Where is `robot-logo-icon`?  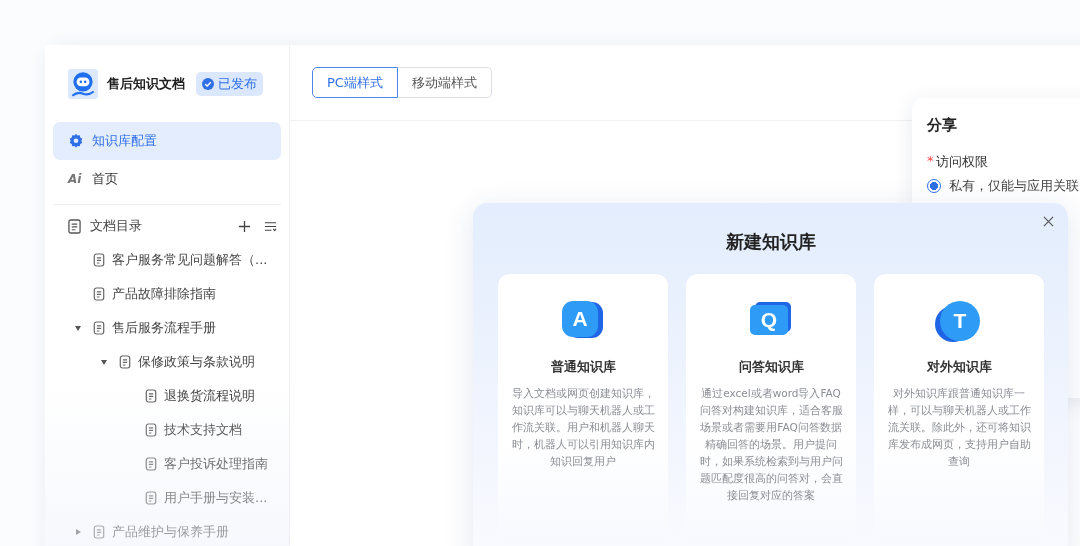 robot-logo-icon is located at coordinates (83, 83).